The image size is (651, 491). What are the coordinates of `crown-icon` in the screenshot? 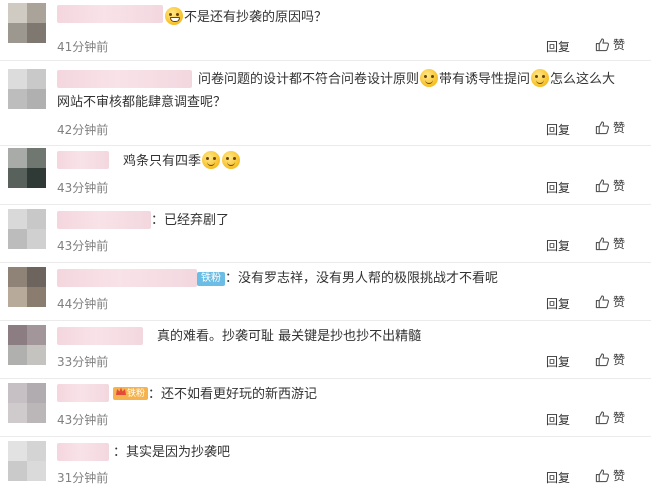 It's located at (121, 391).